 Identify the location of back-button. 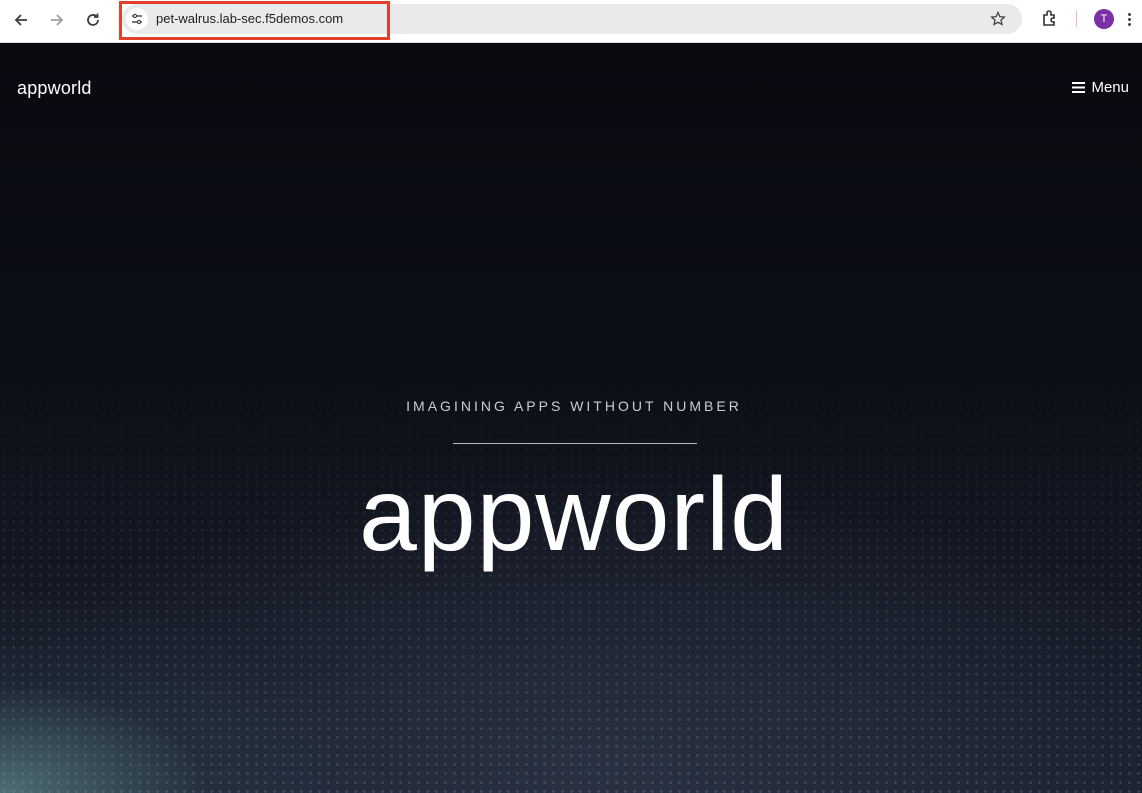
(21, 20).